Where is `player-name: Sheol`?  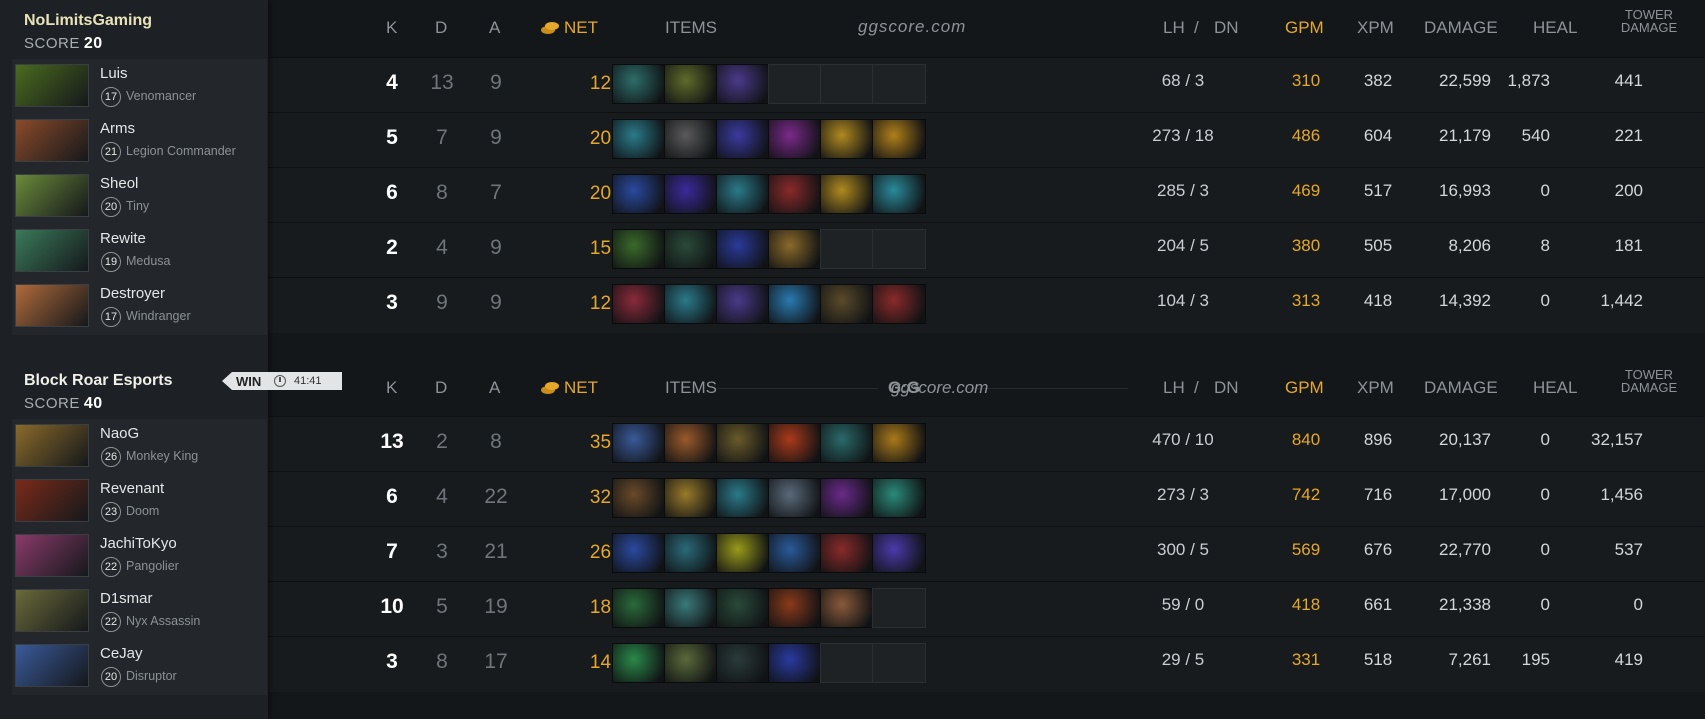 player-name: Sheol is located at coordinates (119, 183).